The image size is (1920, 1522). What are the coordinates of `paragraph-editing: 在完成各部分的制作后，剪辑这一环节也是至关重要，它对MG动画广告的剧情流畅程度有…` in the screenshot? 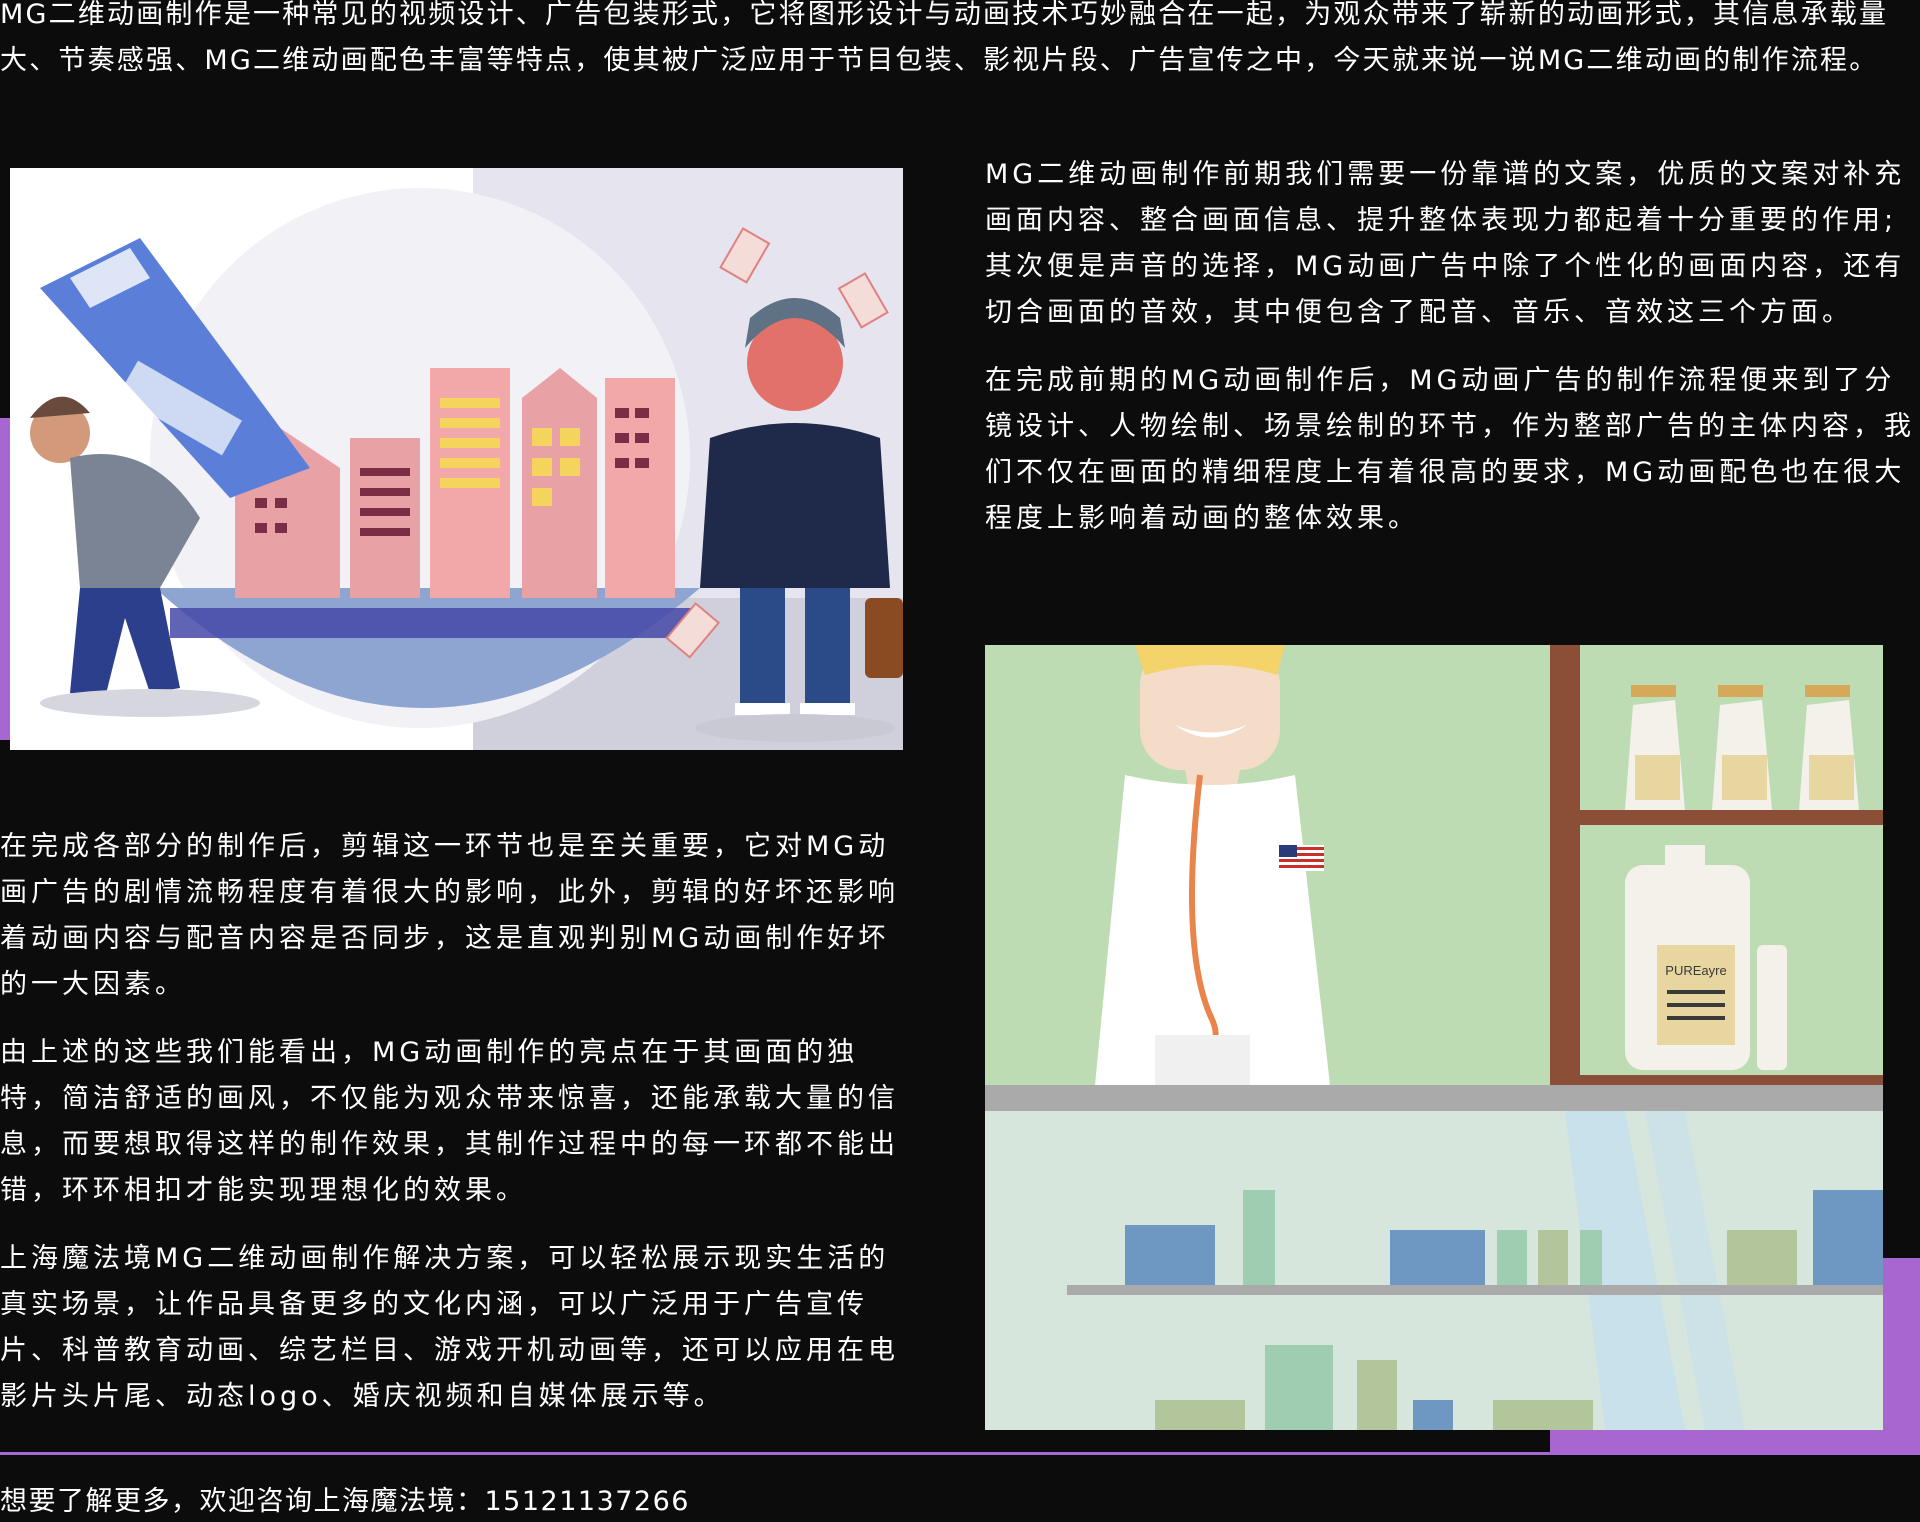 It's located at (449, 915).